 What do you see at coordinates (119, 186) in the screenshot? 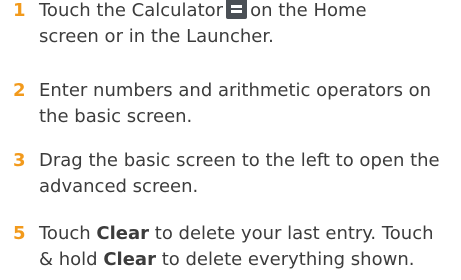
I see `step-line: advanced screen.` at bounding box center [119, 186].